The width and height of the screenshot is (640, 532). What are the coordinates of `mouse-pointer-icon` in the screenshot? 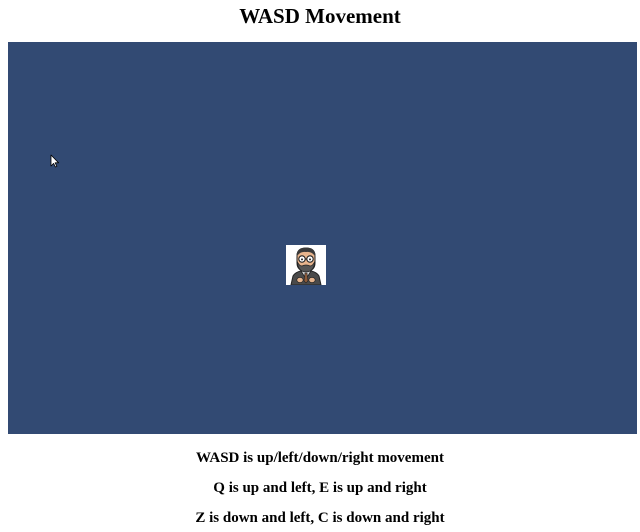 It's located at (54, 161).